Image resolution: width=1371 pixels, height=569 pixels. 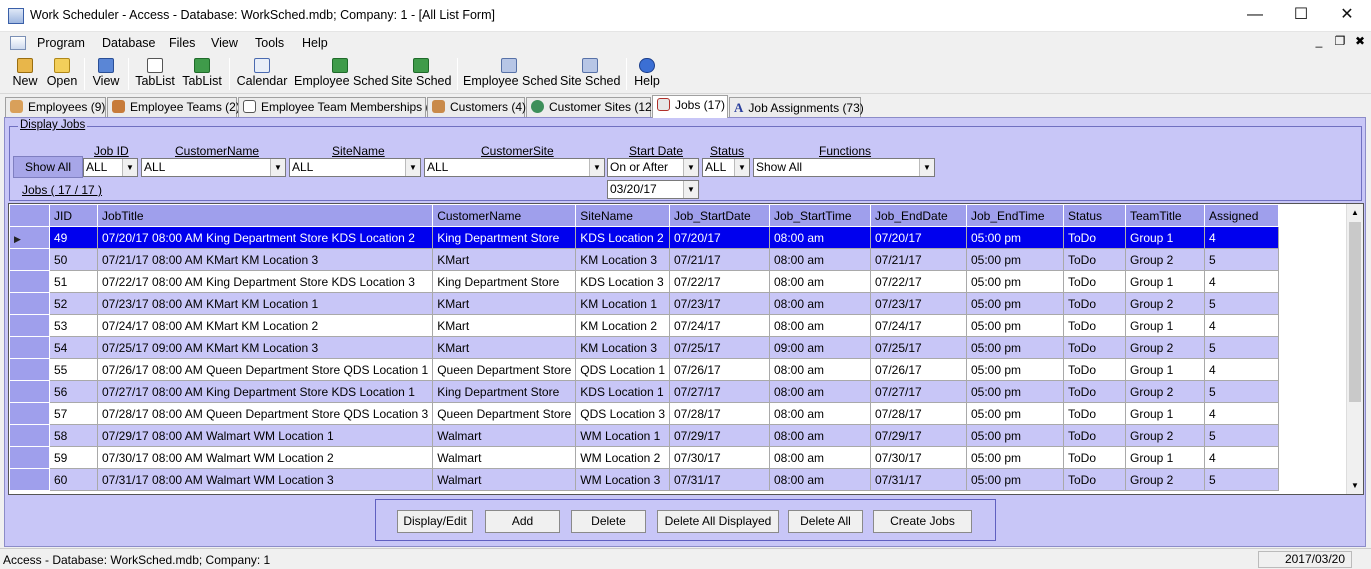 What do you see at coordinates (55, 107) in the screenshot?
I see `tab-employees: Employees (9)` at bounding box center [55, 107].